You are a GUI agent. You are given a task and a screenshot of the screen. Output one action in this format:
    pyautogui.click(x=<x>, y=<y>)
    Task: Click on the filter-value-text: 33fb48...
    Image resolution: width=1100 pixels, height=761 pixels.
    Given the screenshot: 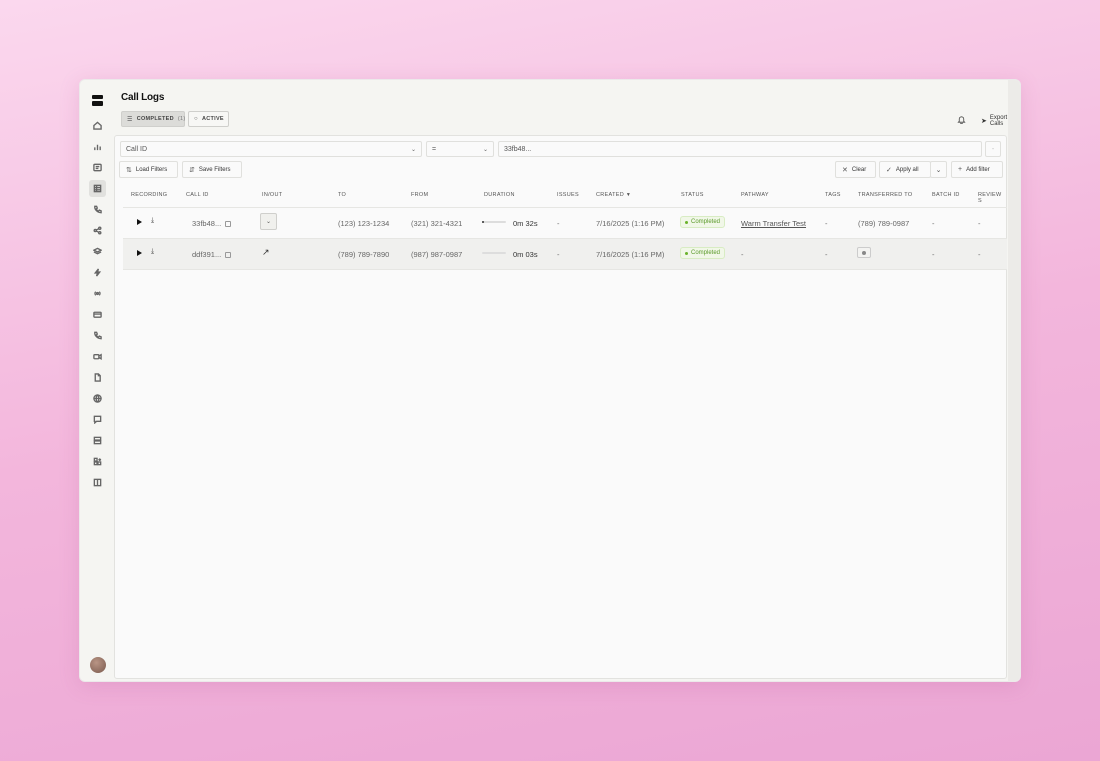 What is the action you would take?
    pyautogui.click(x=518, y=149)
    